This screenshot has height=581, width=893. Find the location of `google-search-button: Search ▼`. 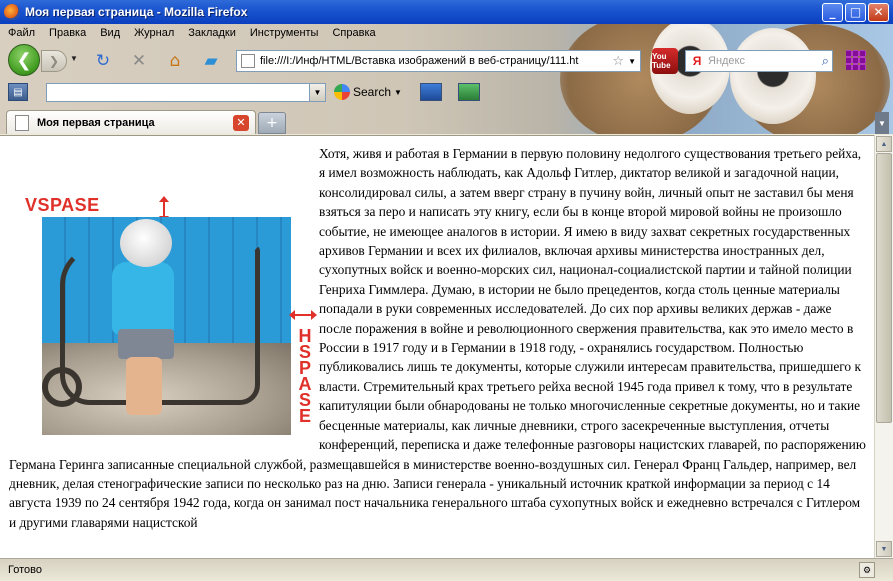

google-search-button: Search ▼ is located at coordinates (368, 92).